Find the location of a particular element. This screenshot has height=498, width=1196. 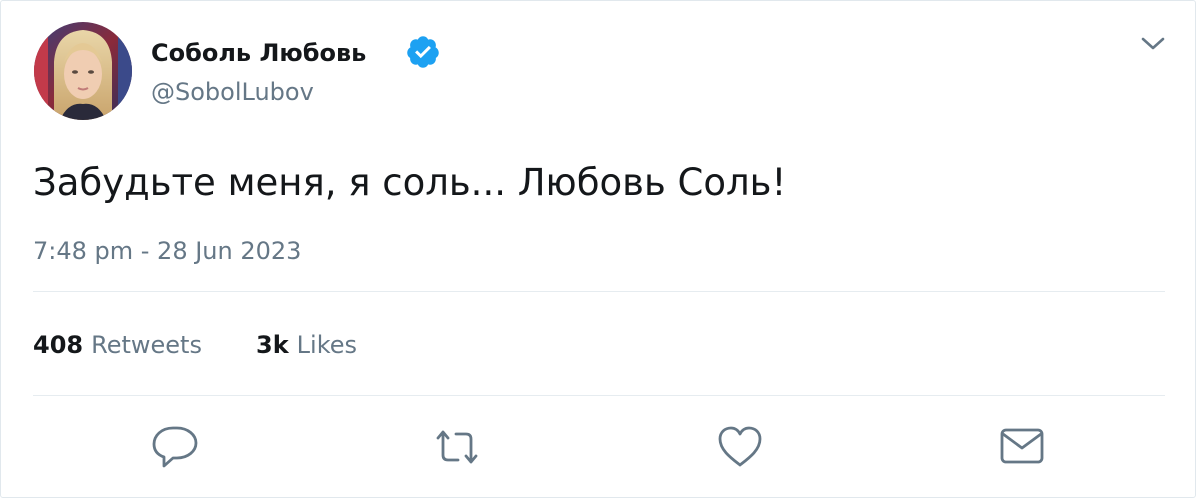

display-name: Соболь Любовь is located at coordinates (258, 53).